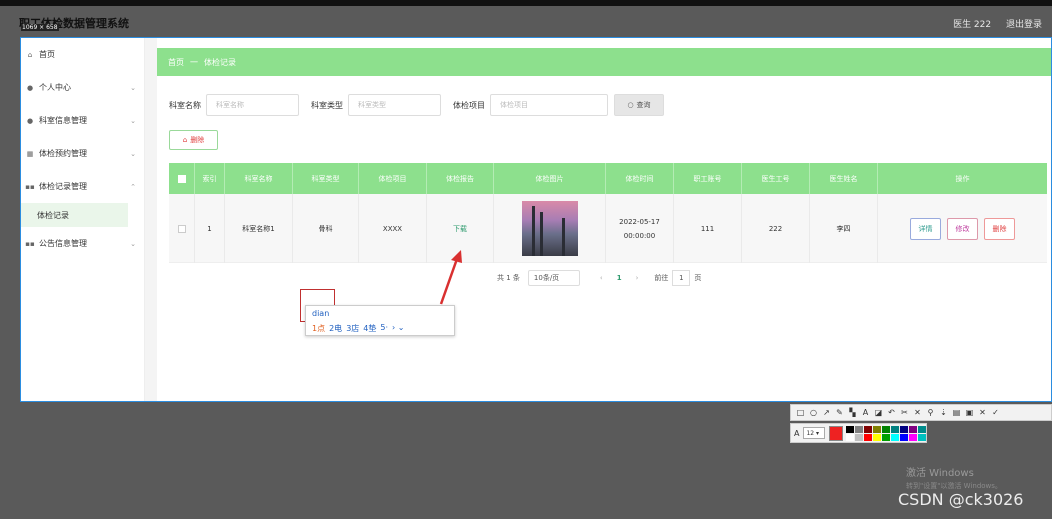  Describe the element at coordinates (398, 328) in the screenshot. I see `ime-next-page-icon: › ⌄` at that location.